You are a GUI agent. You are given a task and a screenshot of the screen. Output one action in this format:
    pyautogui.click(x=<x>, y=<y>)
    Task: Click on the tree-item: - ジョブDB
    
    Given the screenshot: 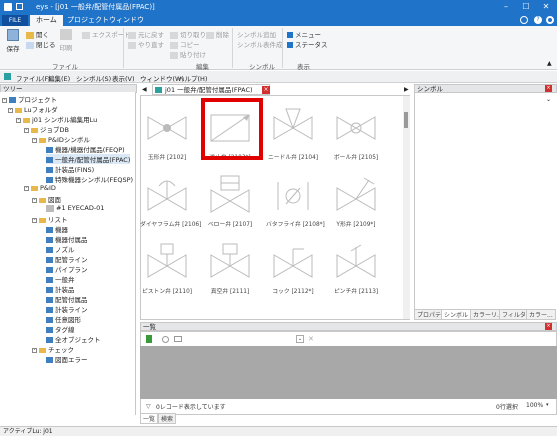 What is the action you would take?
    pyautogui.click(x=46, y=129)
    